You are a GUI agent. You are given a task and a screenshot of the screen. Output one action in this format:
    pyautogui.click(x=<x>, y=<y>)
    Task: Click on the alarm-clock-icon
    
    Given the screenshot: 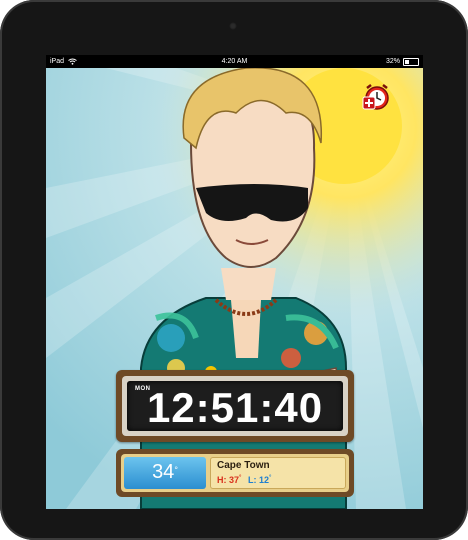 What is the action you would take?
    pyautogui.click(x=375, y=97)
    